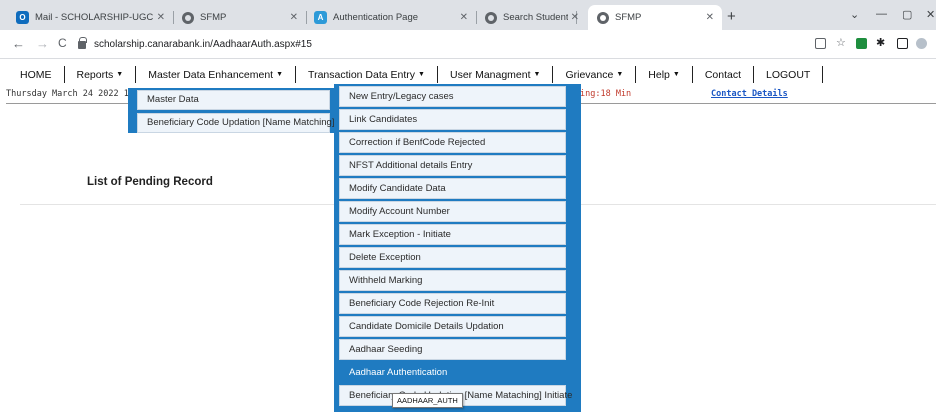  What do you see at coordinates (366, 75) in the screenshot?
I see `nav-transaction-data-entry: Transaction Data Entry ▼` at bounding box center [366, 75].